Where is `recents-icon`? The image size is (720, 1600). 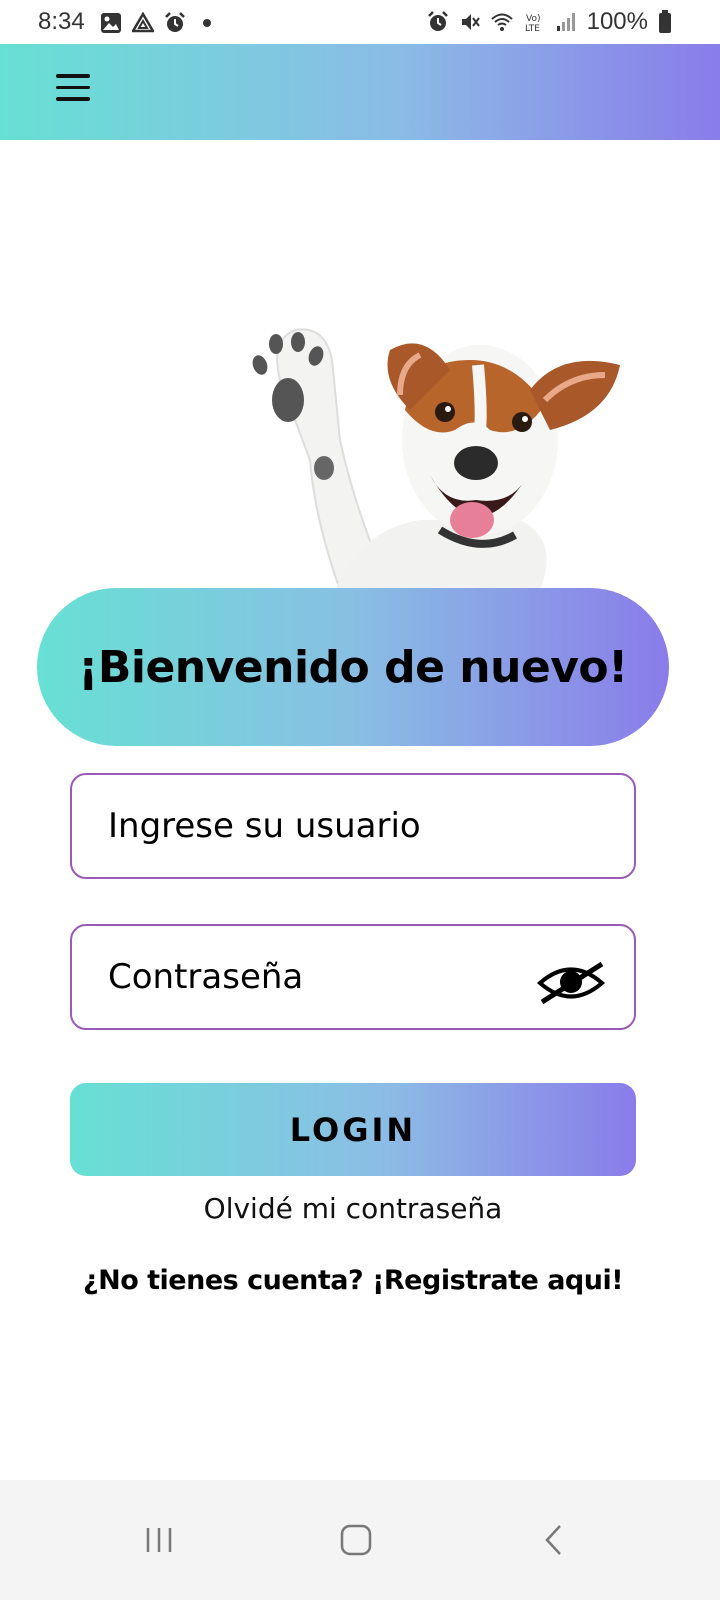
recents-icon is located at coordinates (160, 1540).